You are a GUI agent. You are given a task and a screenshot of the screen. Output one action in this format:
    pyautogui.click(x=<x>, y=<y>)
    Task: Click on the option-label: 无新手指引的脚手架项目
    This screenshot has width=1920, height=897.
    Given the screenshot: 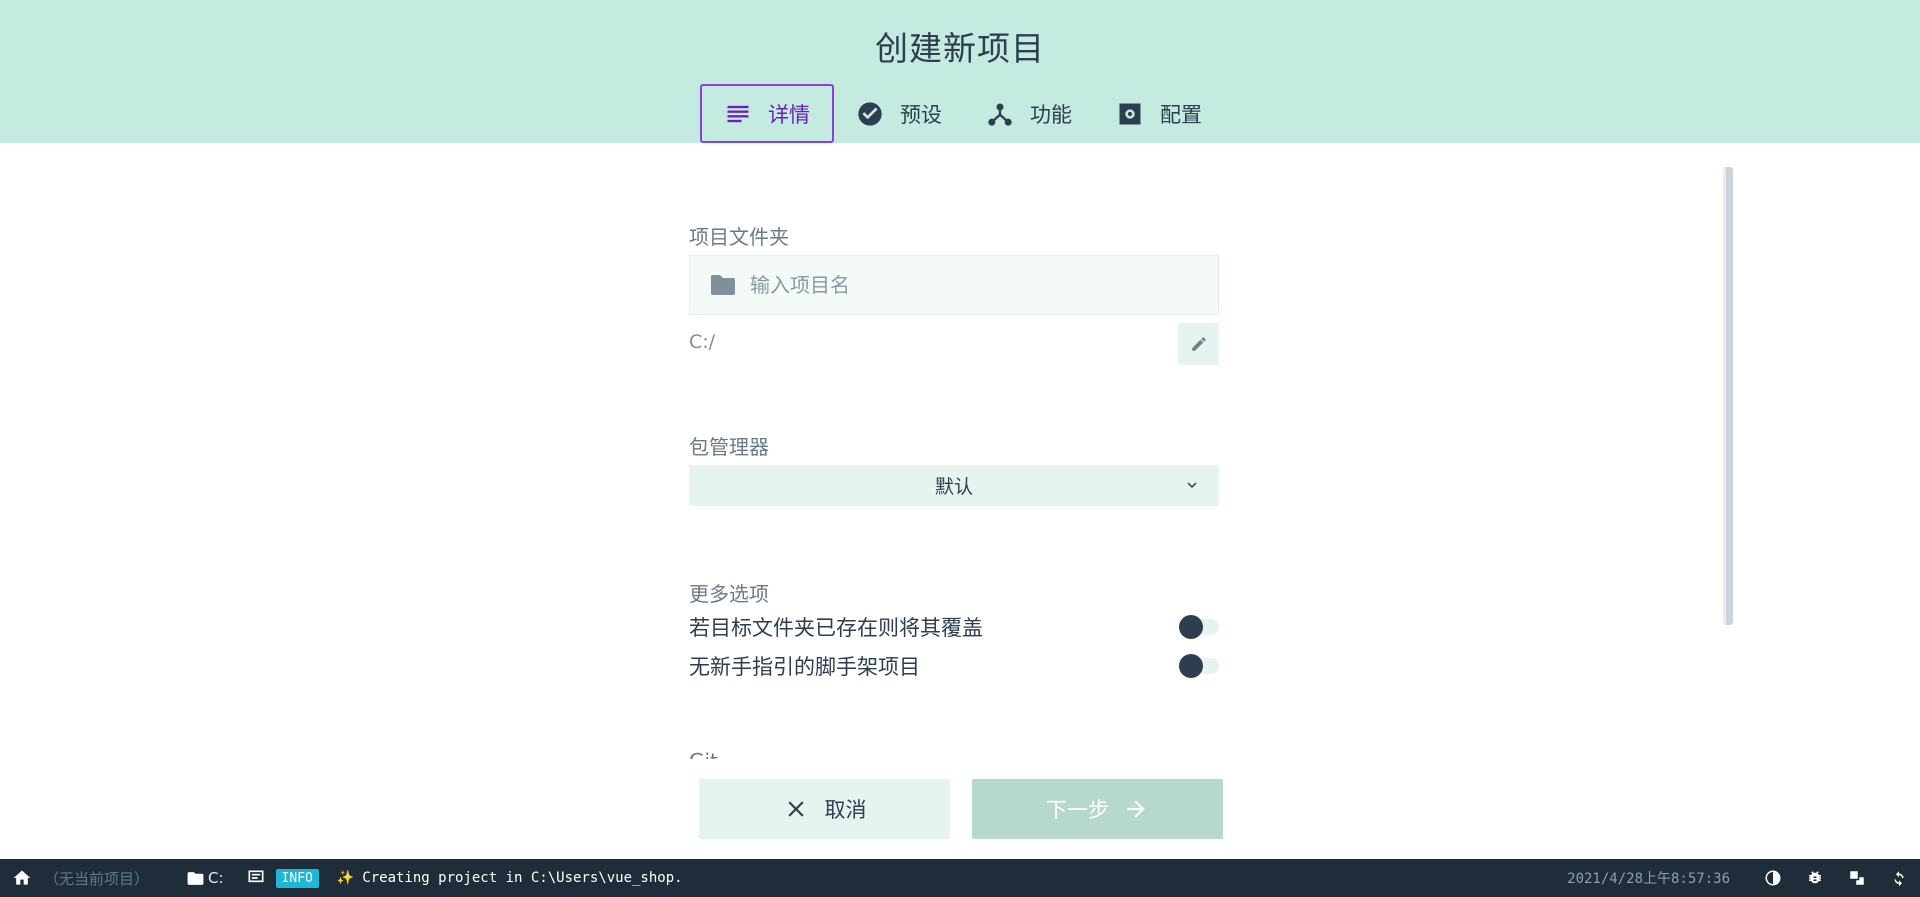 What is the action you would take?
    pyautogui.click(x=804, y=667)
    